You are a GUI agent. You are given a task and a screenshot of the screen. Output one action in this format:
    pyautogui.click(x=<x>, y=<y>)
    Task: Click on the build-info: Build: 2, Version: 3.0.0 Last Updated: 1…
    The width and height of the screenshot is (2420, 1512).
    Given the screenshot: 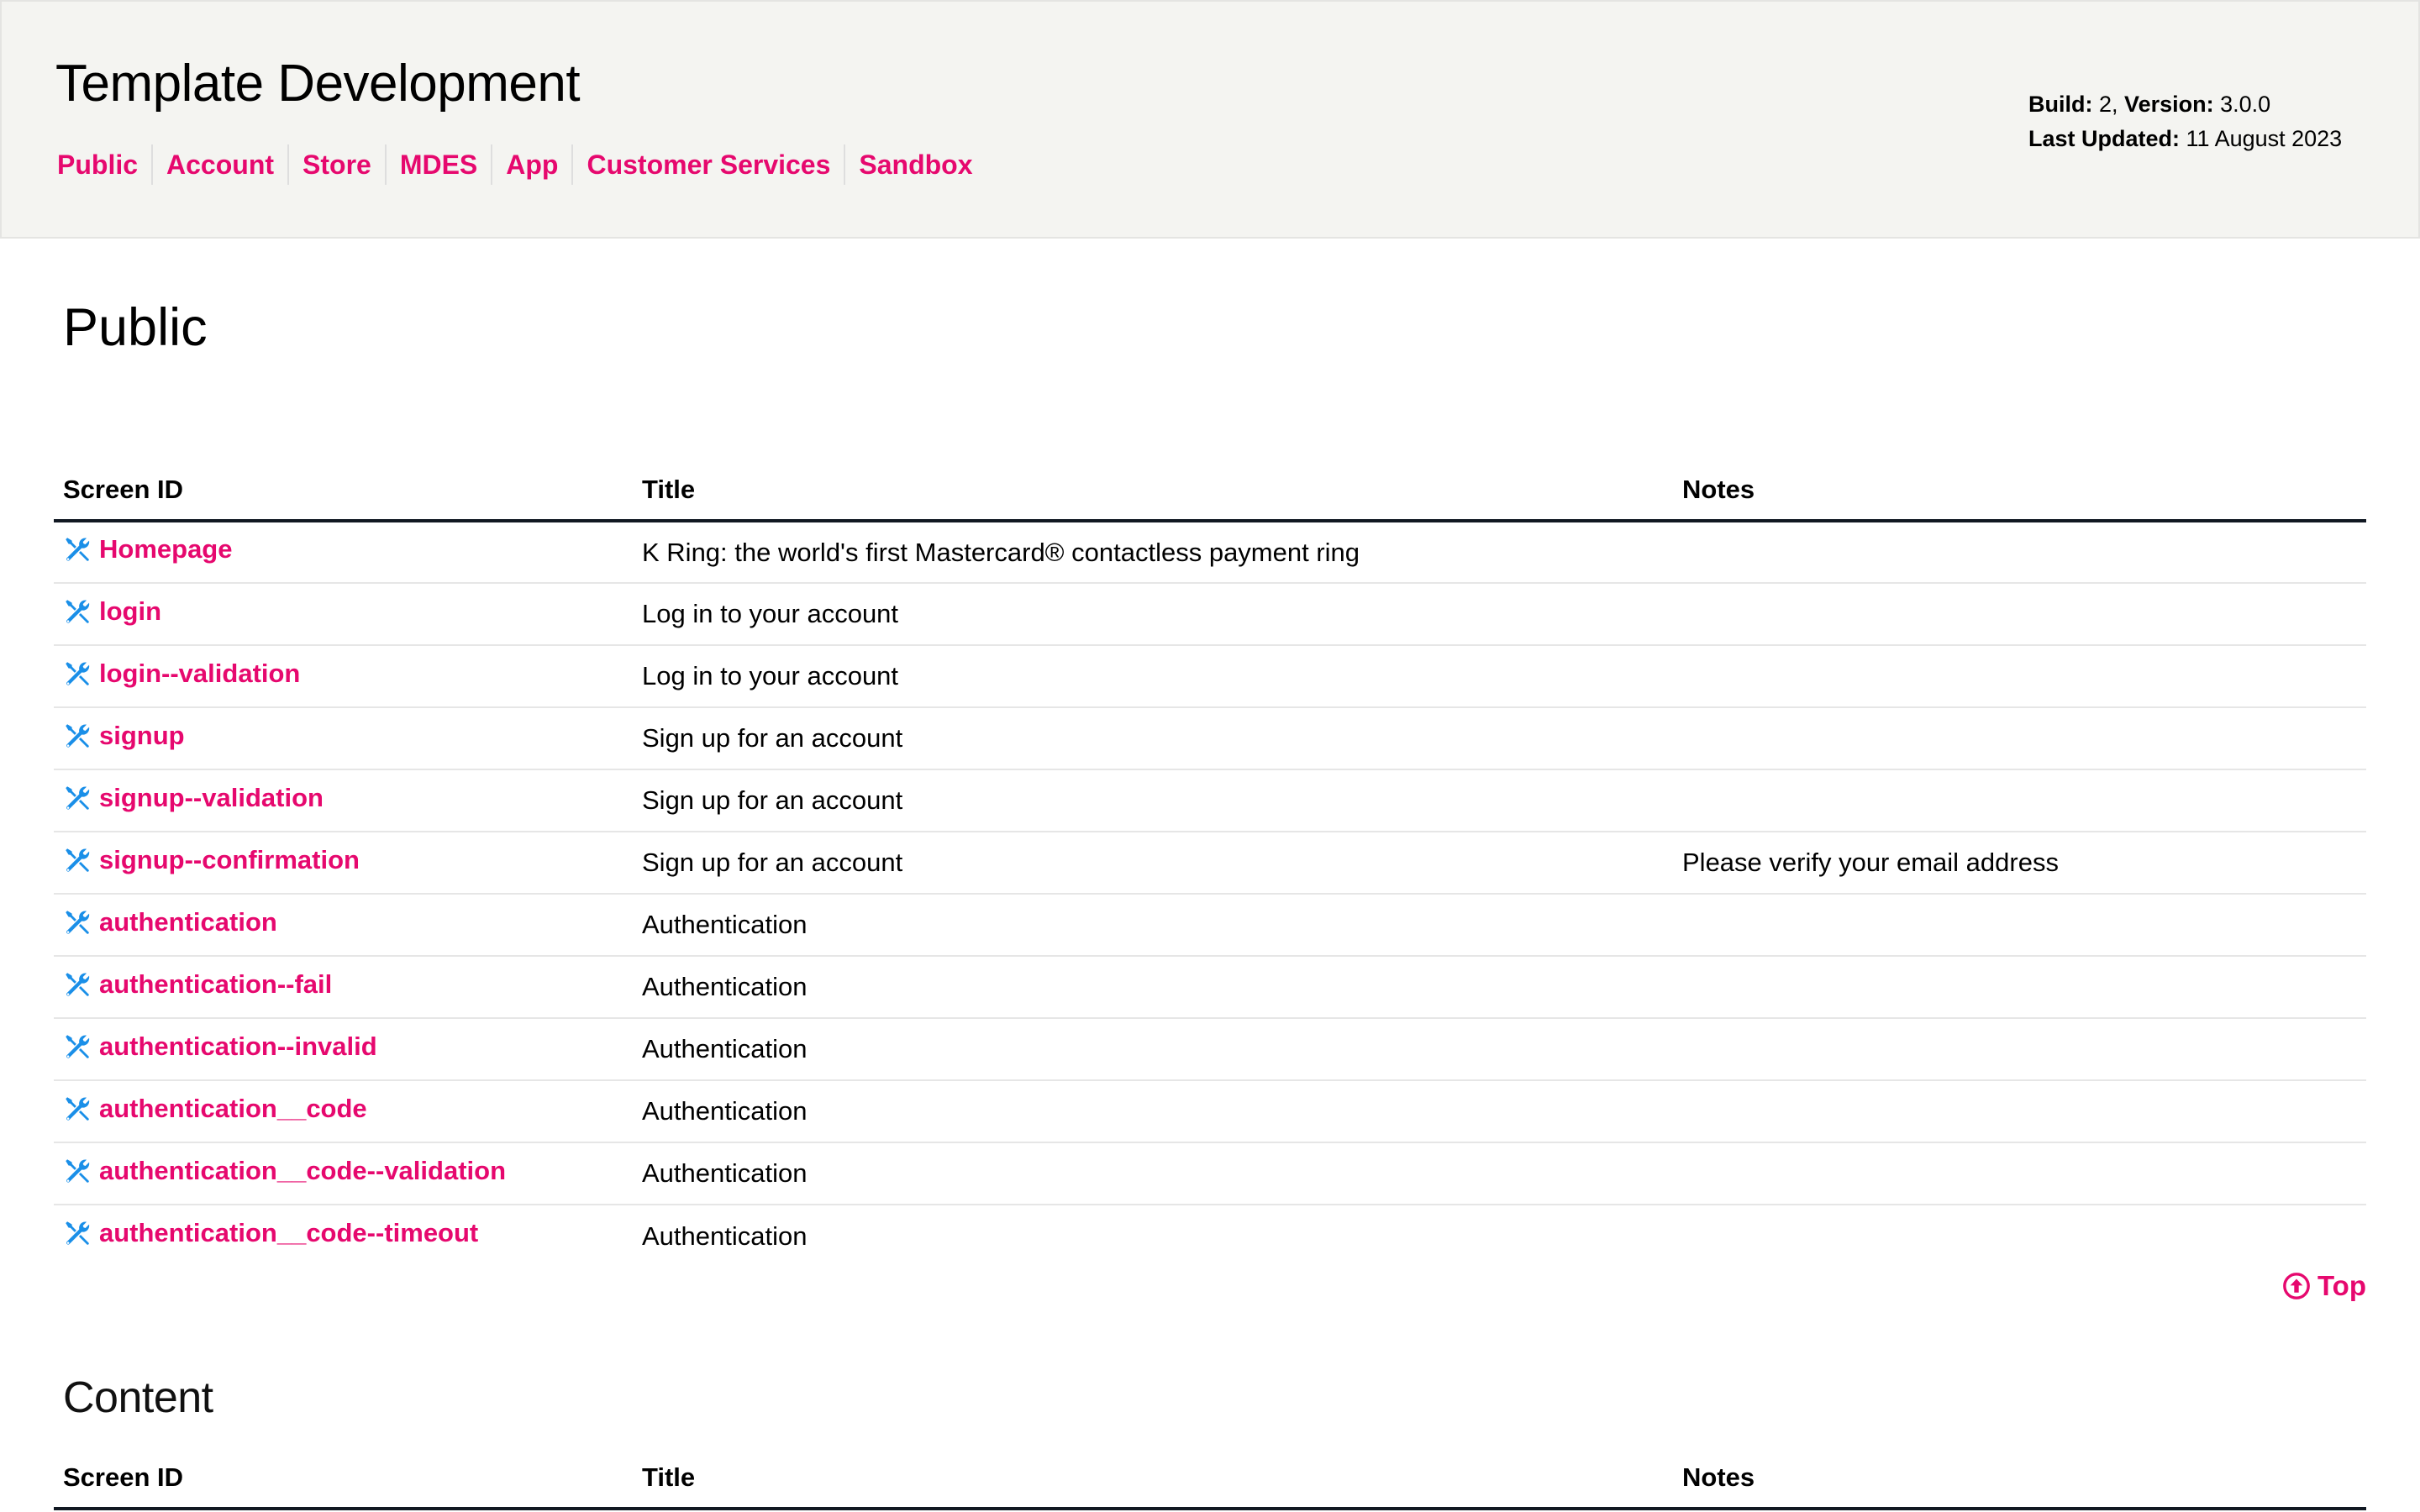 What is the action you would take?
    pyautogui.click(x=2185, y=121)
    